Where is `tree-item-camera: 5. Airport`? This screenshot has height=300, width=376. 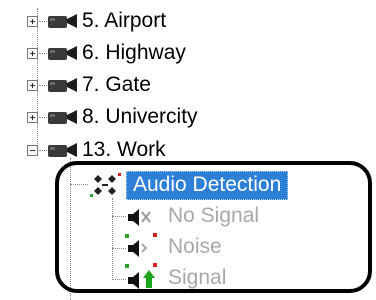 tree-item-camera: 5. Airport is located at coordinates (124, 21).